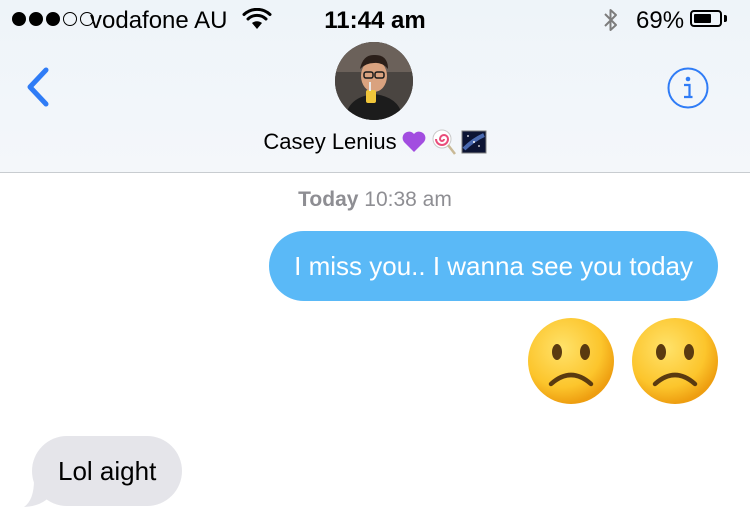  Describe the element at coordinates (444, 142) in the screenshot. I see `lollipop-icon` at that location.